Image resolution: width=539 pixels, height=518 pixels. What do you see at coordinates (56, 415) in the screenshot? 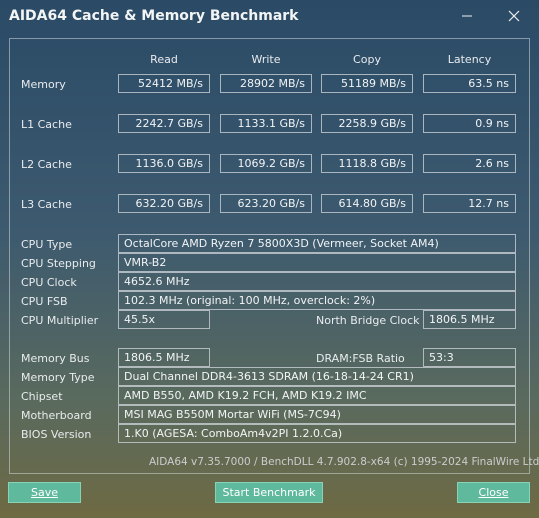
I see `motherboard-label: Motherboard` at bounding box center [56, 415].